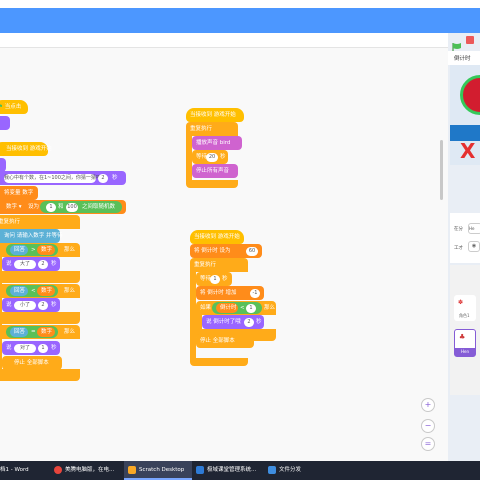 The height and width of the screenshot is (480, 480). I want to click on random-operator-block: 1 和 100 之间取随机数, so click(81, 207).